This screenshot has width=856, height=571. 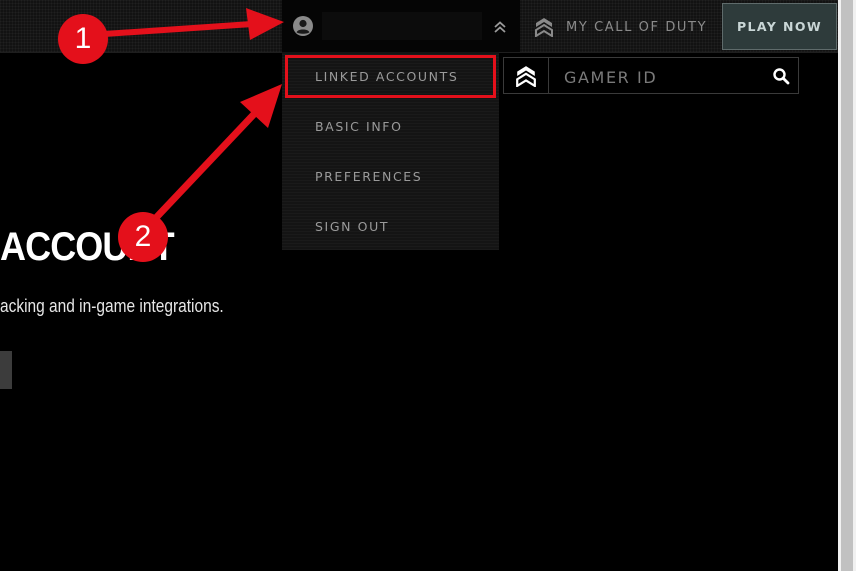 I want to click on my-call-of-duty-label: MY CALL OF DUTY, so click(x=637, y=27).